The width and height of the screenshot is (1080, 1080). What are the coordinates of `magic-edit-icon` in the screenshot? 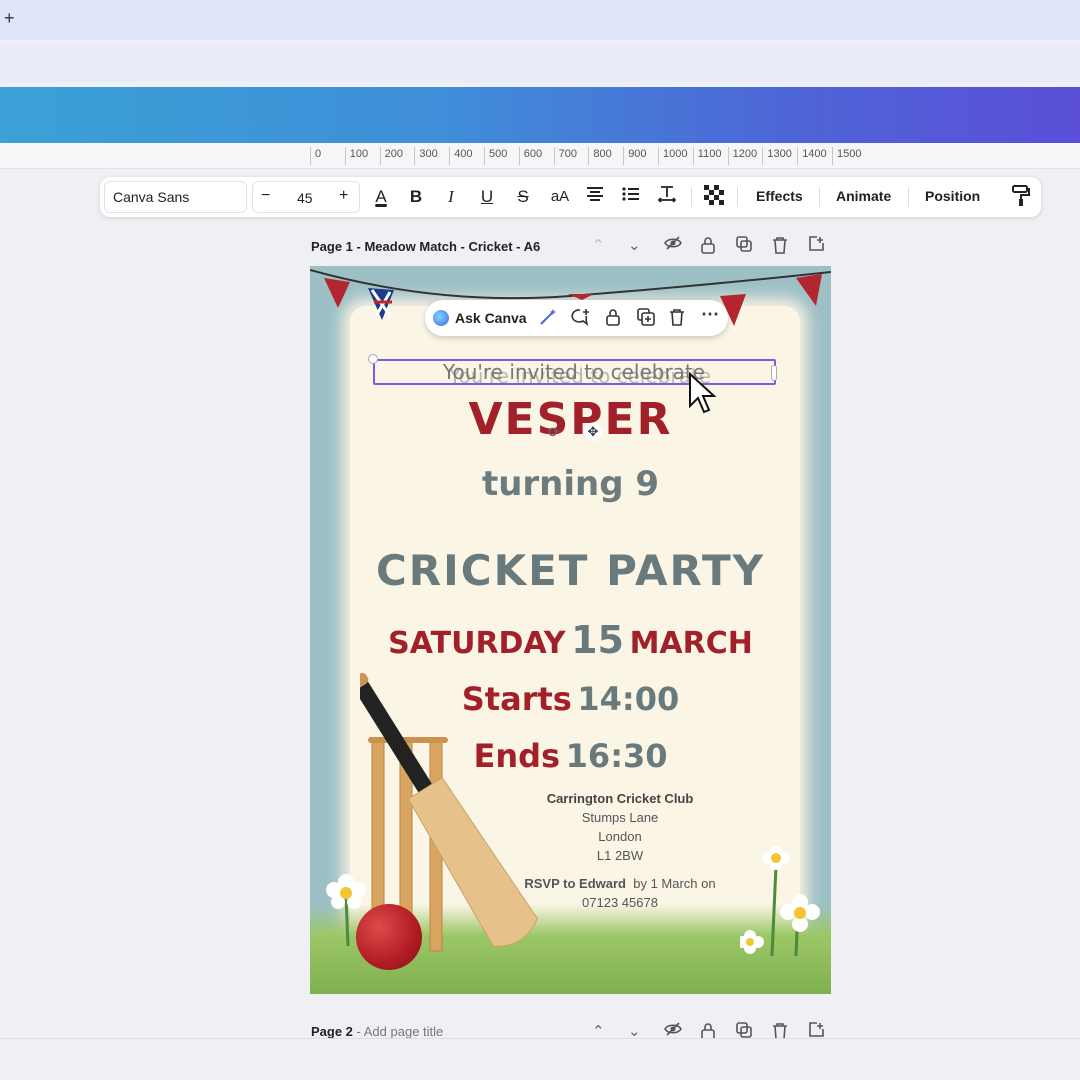 It's located at (548, 319).